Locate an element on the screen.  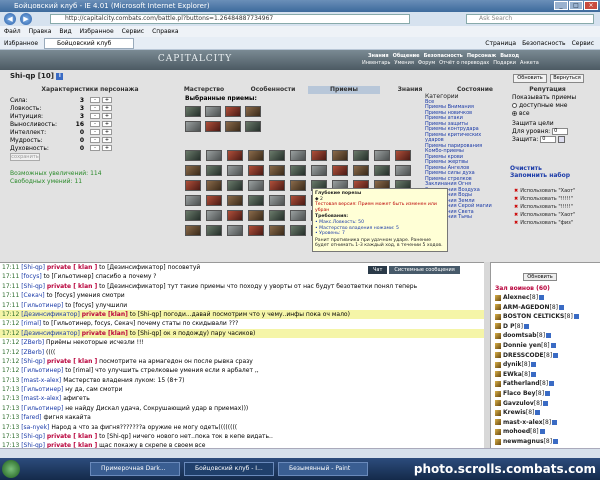
info-icon: i is located at coordinates (60, 76).